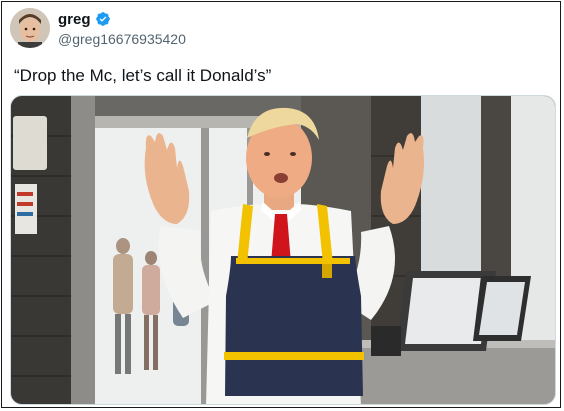  What do you see at coordinates (122, 19) in the screenshot?
I see `name-row: greg` at bounding box center [122, 19].